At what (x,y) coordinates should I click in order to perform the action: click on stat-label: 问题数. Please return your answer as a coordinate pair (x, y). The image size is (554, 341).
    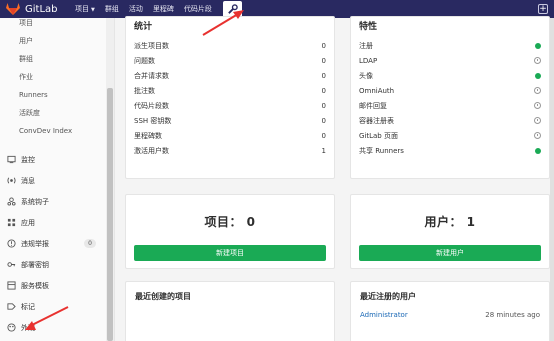
    Looking at the image, I should click on (144, 60).